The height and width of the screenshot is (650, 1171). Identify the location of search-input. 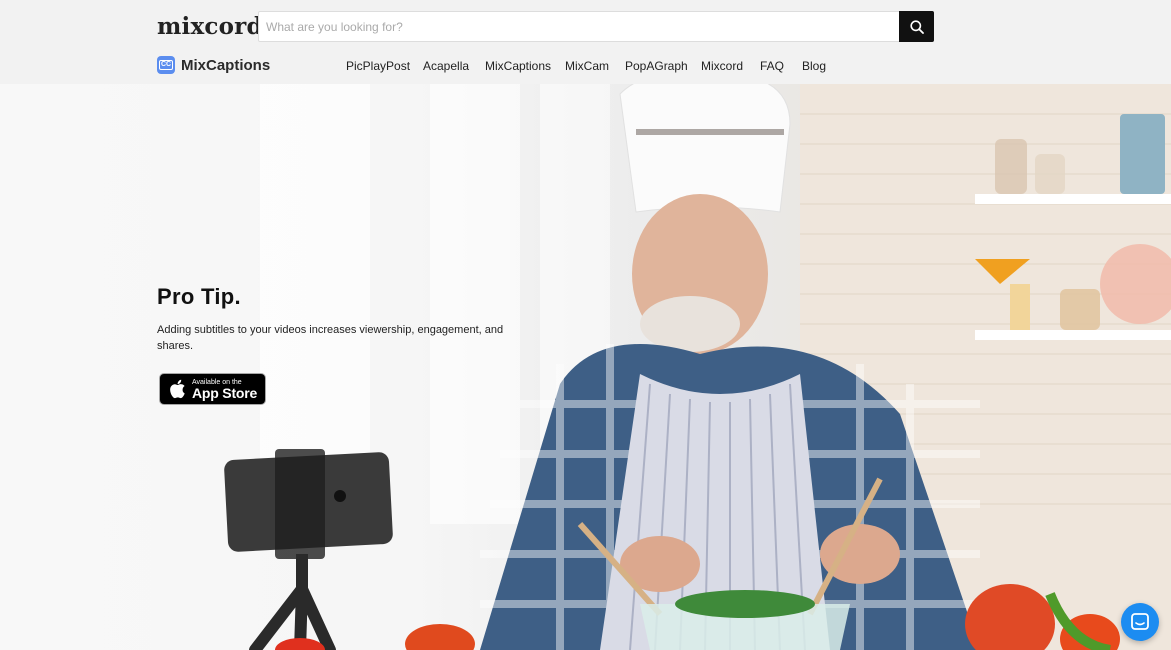
(579, 26).